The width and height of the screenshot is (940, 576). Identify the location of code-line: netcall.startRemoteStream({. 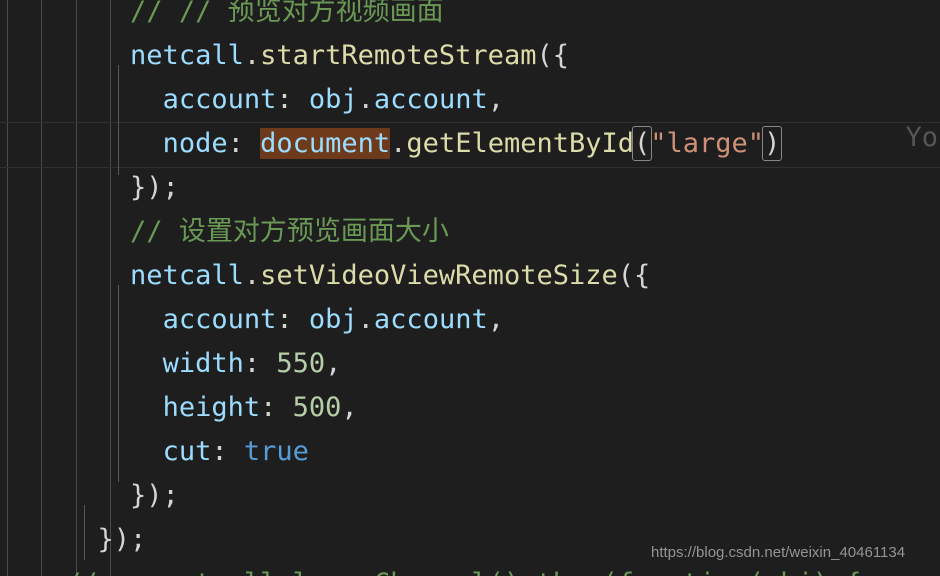
(470, 56).